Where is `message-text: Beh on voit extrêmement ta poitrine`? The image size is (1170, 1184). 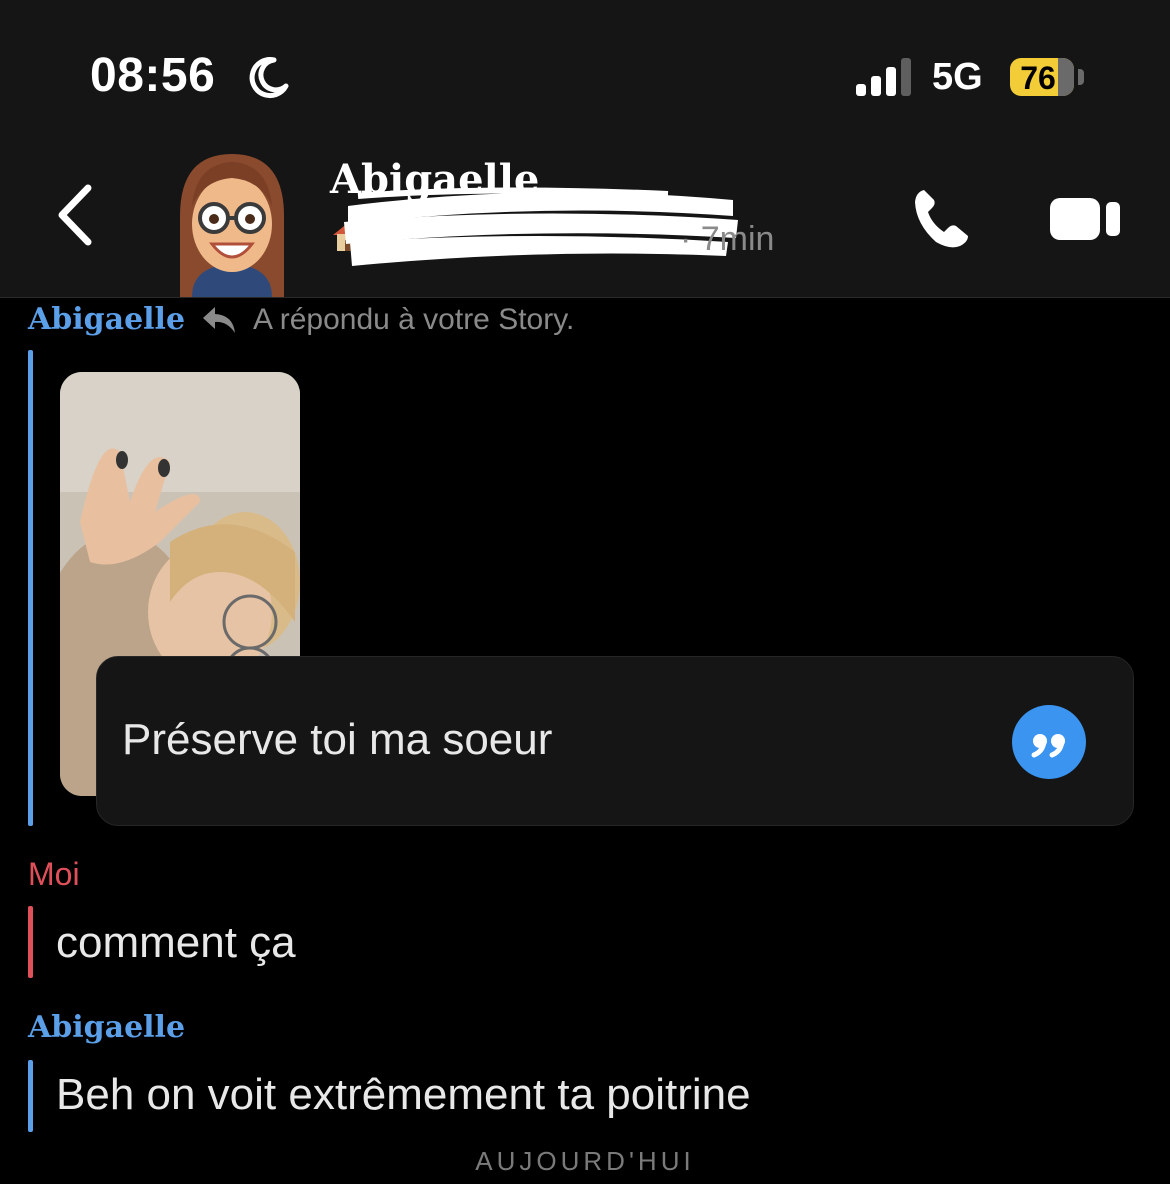 message-text: Beh on voit extrêmement ta poitrine is located at coordinates (403, 1095).